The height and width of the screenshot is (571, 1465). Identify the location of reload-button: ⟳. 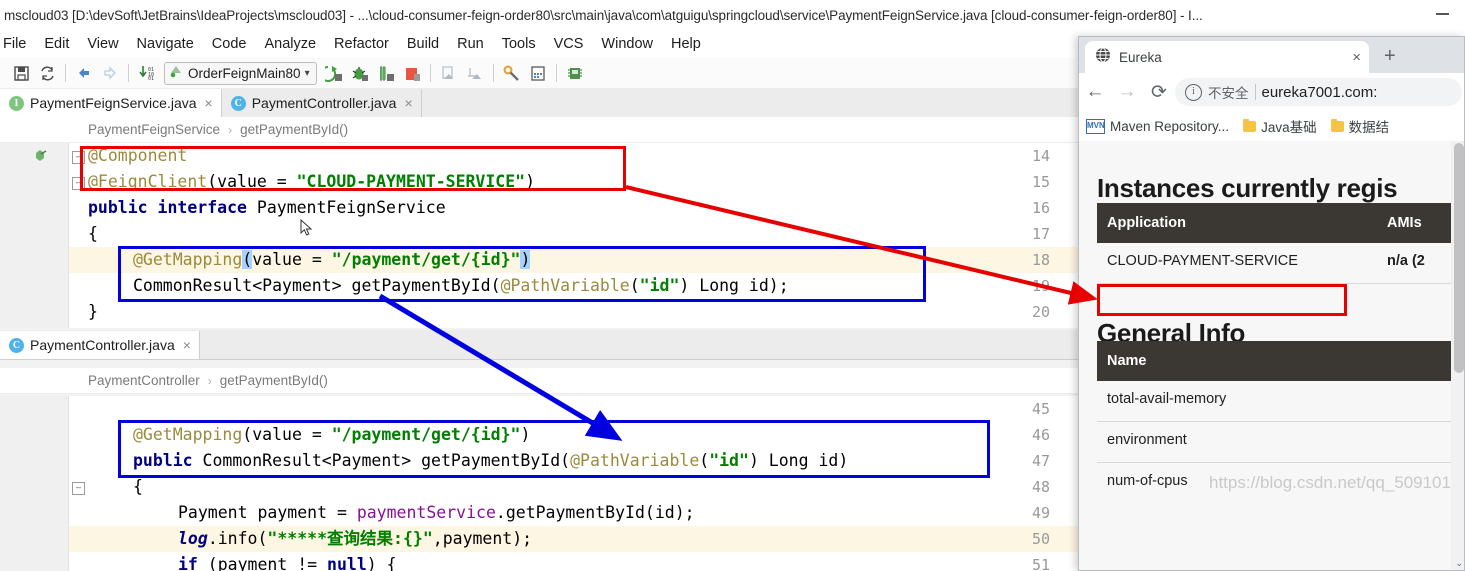
(1159, 92).